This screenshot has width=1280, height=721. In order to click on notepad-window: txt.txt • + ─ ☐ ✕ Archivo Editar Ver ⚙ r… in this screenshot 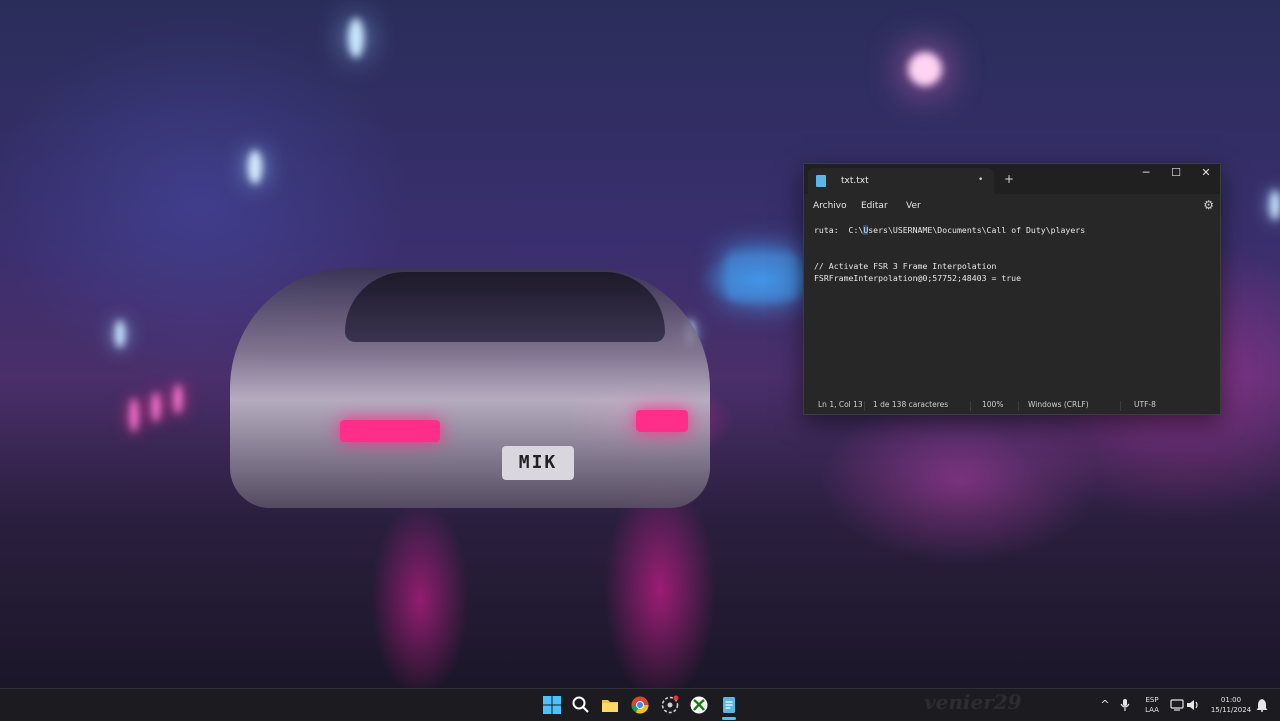, I will do `click(1012, 289)`.